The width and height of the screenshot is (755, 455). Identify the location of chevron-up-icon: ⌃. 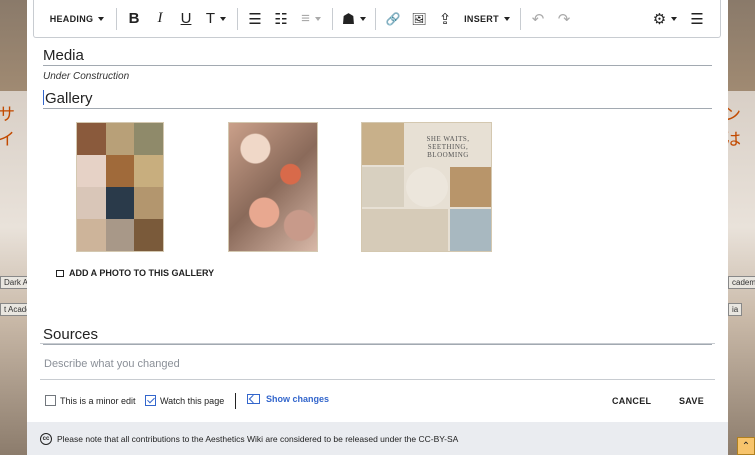
(746, 446).